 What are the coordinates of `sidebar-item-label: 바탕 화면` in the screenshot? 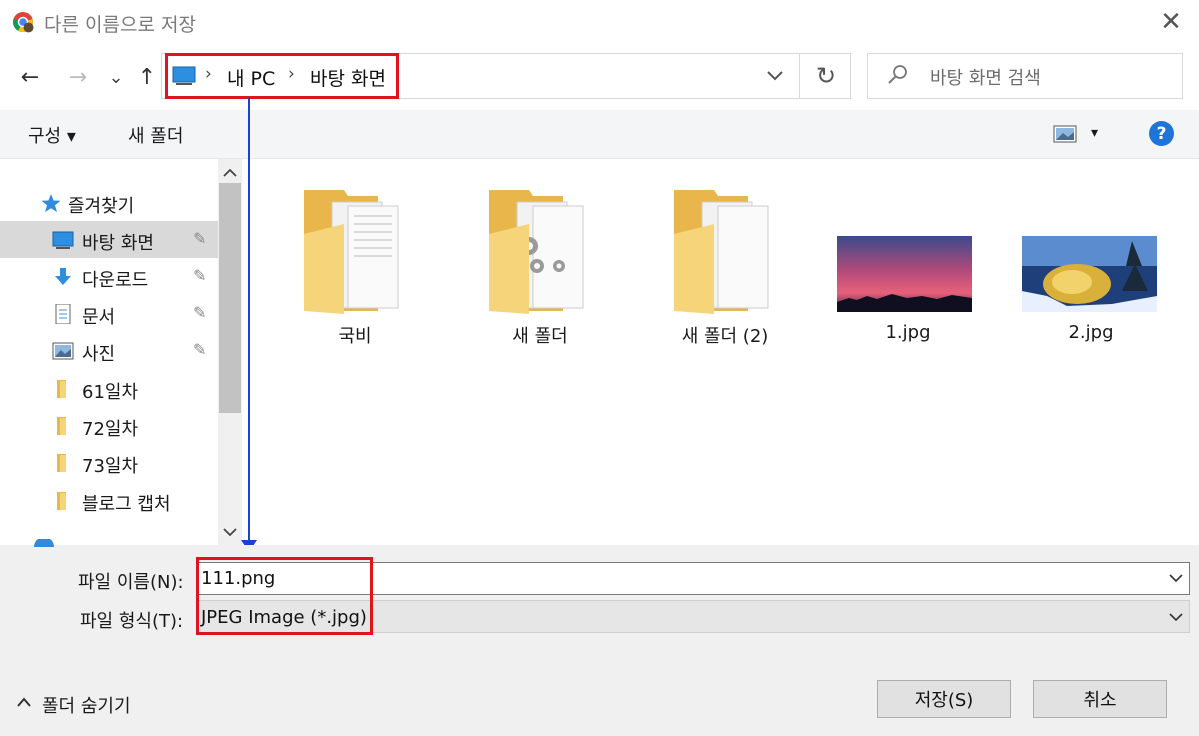 It's located at (118, 243).